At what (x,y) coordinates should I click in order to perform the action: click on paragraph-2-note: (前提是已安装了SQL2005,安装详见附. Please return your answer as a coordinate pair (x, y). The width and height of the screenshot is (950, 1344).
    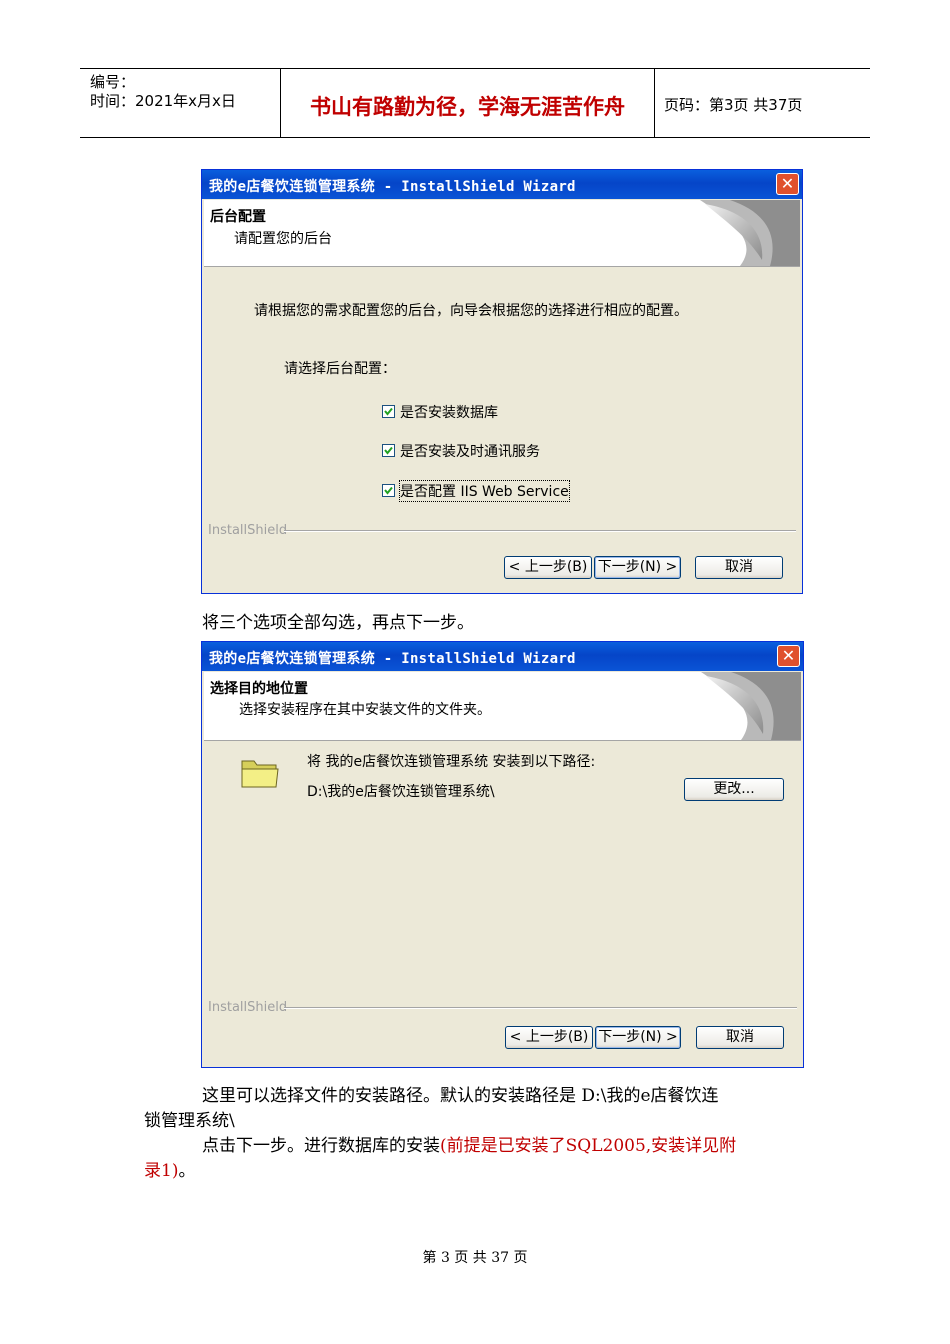
    Looking at the image, I should click on (588, 1146).